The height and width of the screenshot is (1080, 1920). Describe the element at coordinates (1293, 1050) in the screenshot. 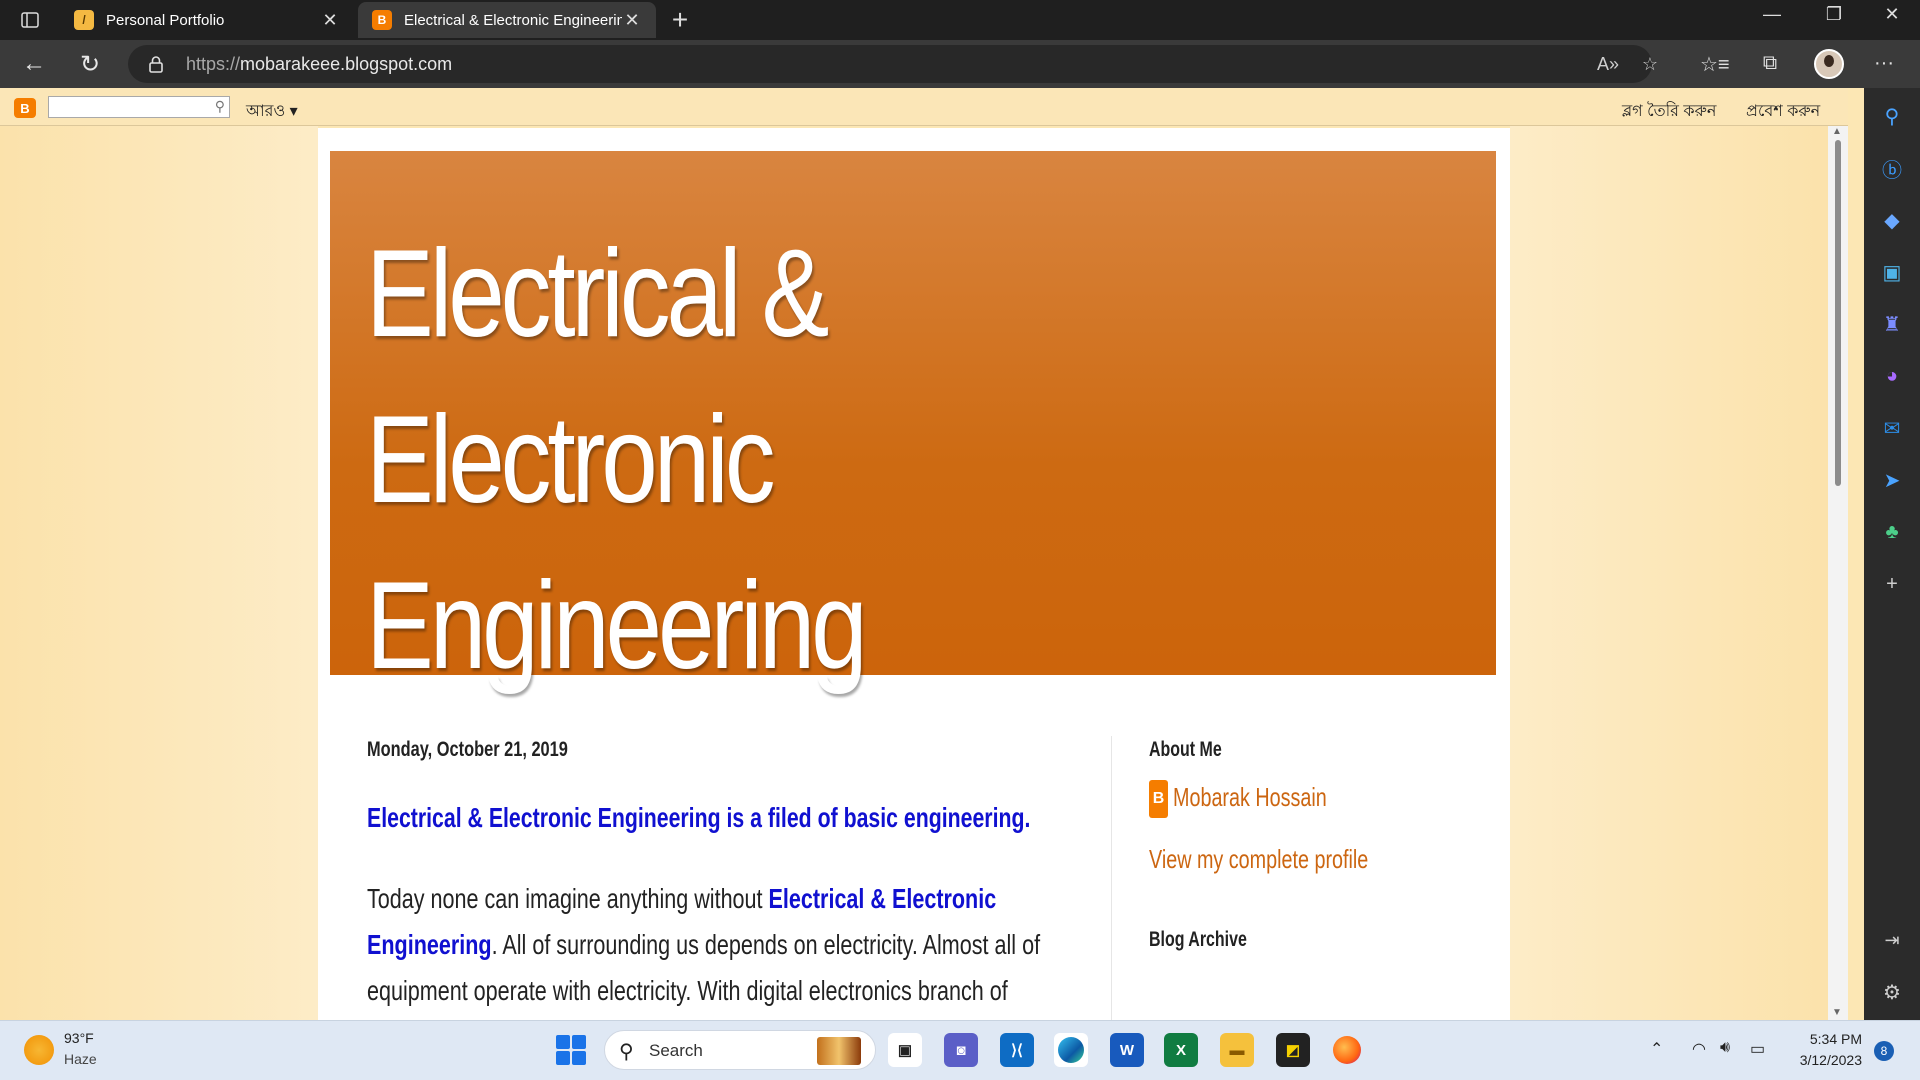

I see `sticky-notes-icon: ◩` at that location.